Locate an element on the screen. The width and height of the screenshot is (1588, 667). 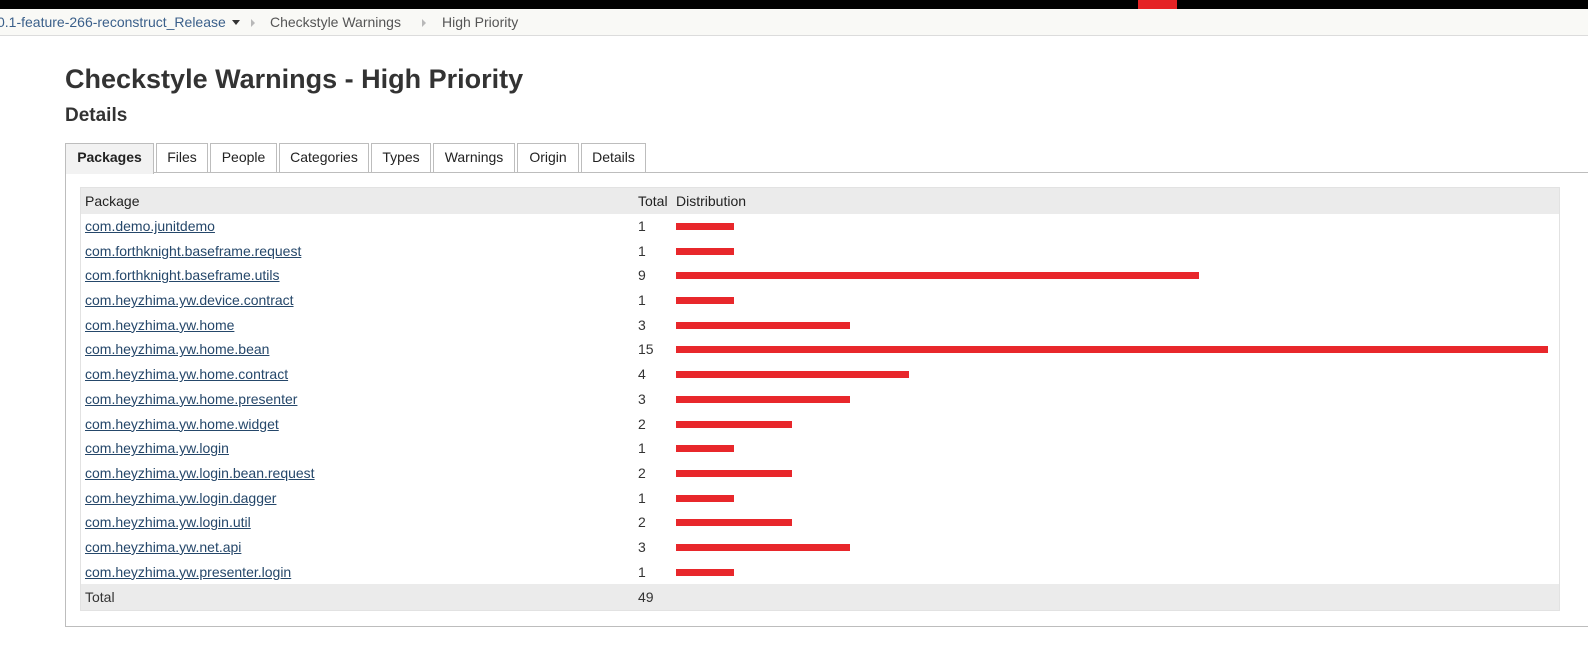
table-row: com.heyzhima.yw.net.api 3 is located at coordinates (820, 547).